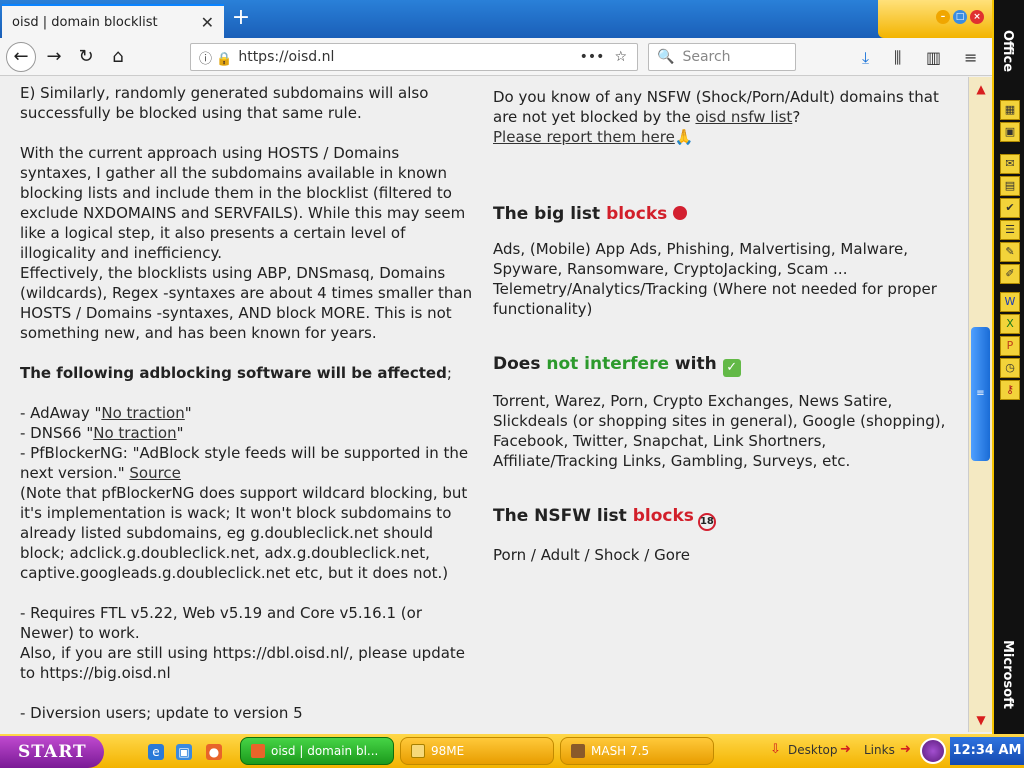 The height and width of the screenshot is (768, 1024). I want to click on tray-desktop-link: Desktop, so click(813, 750).